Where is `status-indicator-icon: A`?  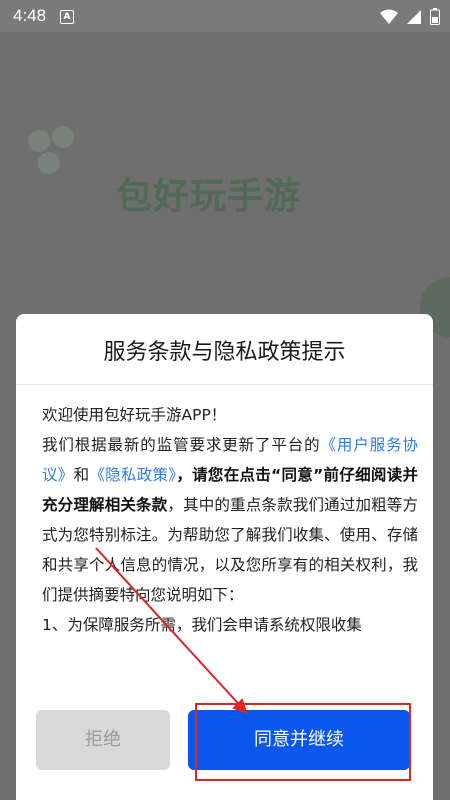 status-indicator-icon: A is located at coordinates (67, 17).